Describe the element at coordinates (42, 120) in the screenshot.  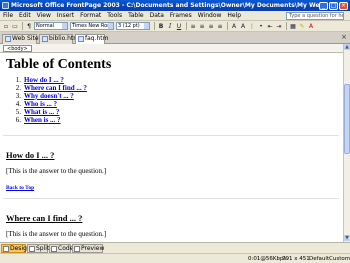
I see `toc-link-when: When is ... ?` at that location.